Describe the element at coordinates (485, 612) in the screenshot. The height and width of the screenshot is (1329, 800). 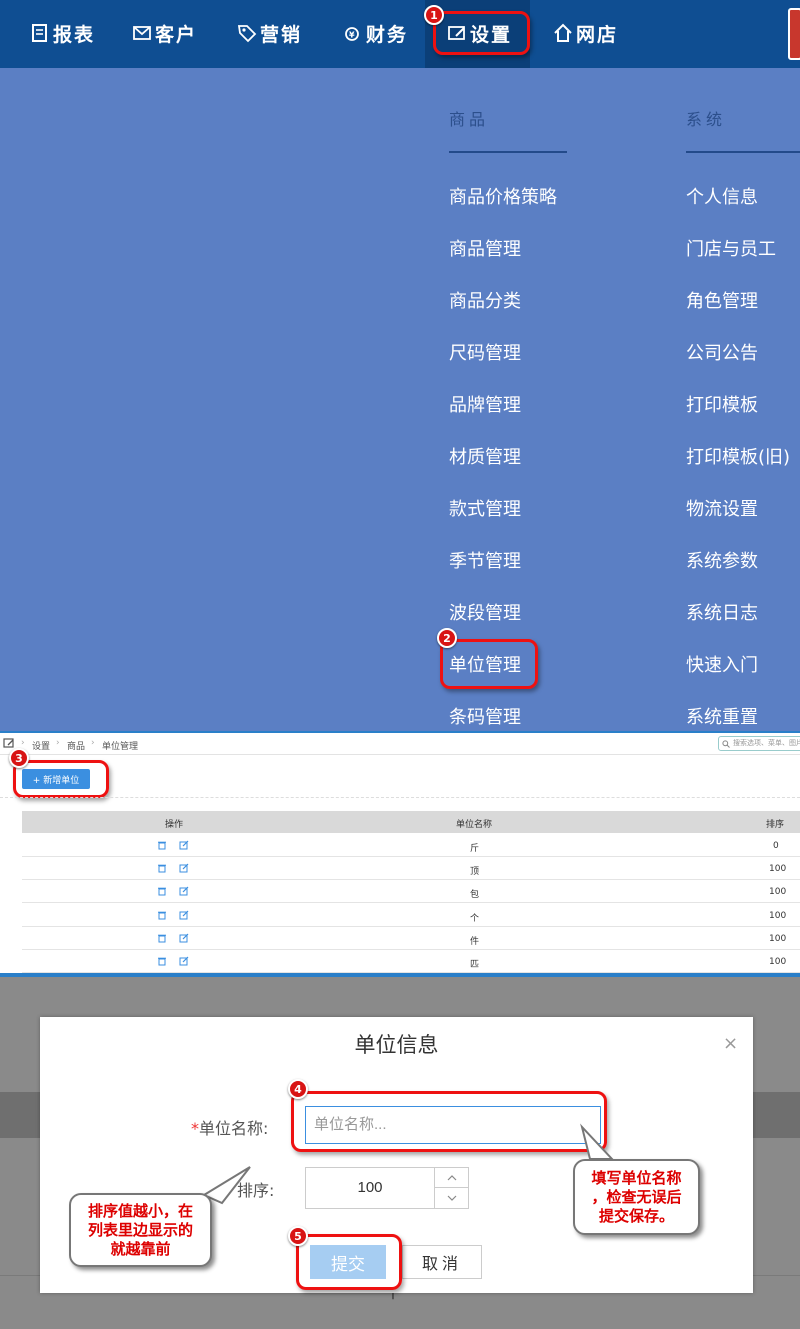
I see `menu-item-wave-manage: 波段管理` at that location.